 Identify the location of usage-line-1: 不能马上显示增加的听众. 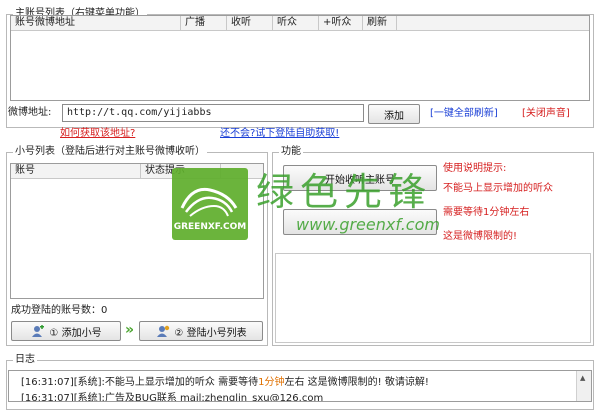
(498, 188).